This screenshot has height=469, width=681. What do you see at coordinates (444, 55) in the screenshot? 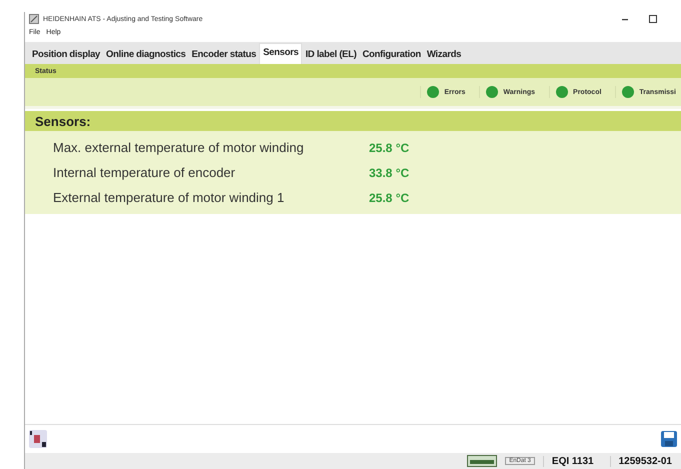
I see `tab: Wizards` at bounding box center [444, 55].